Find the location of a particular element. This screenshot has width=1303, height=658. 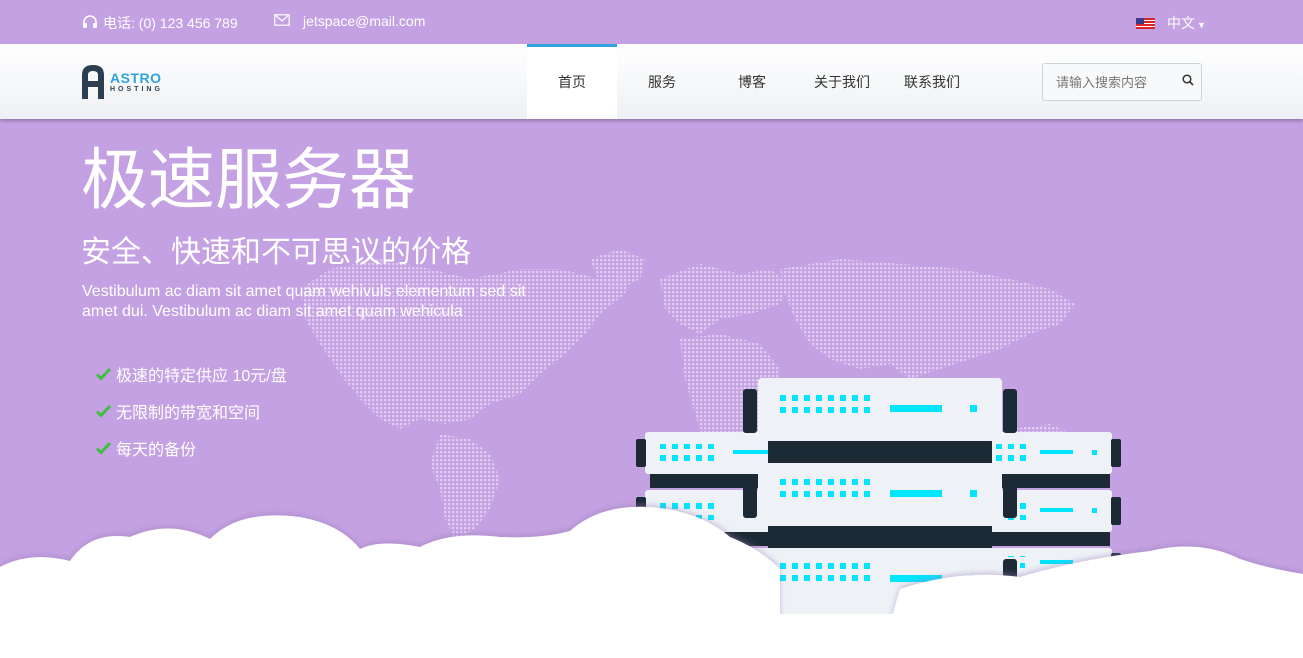

headset-icon is located at coordinates (90, 23).